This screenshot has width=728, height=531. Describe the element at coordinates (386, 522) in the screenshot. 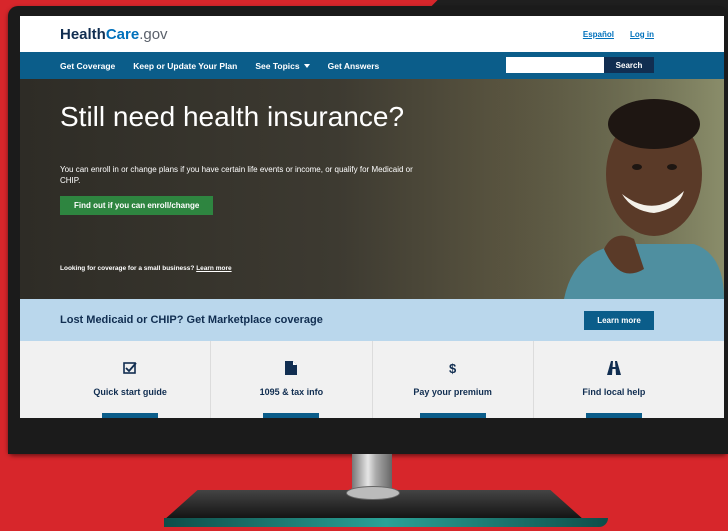

I see `monitor-stand-edge` at that location.